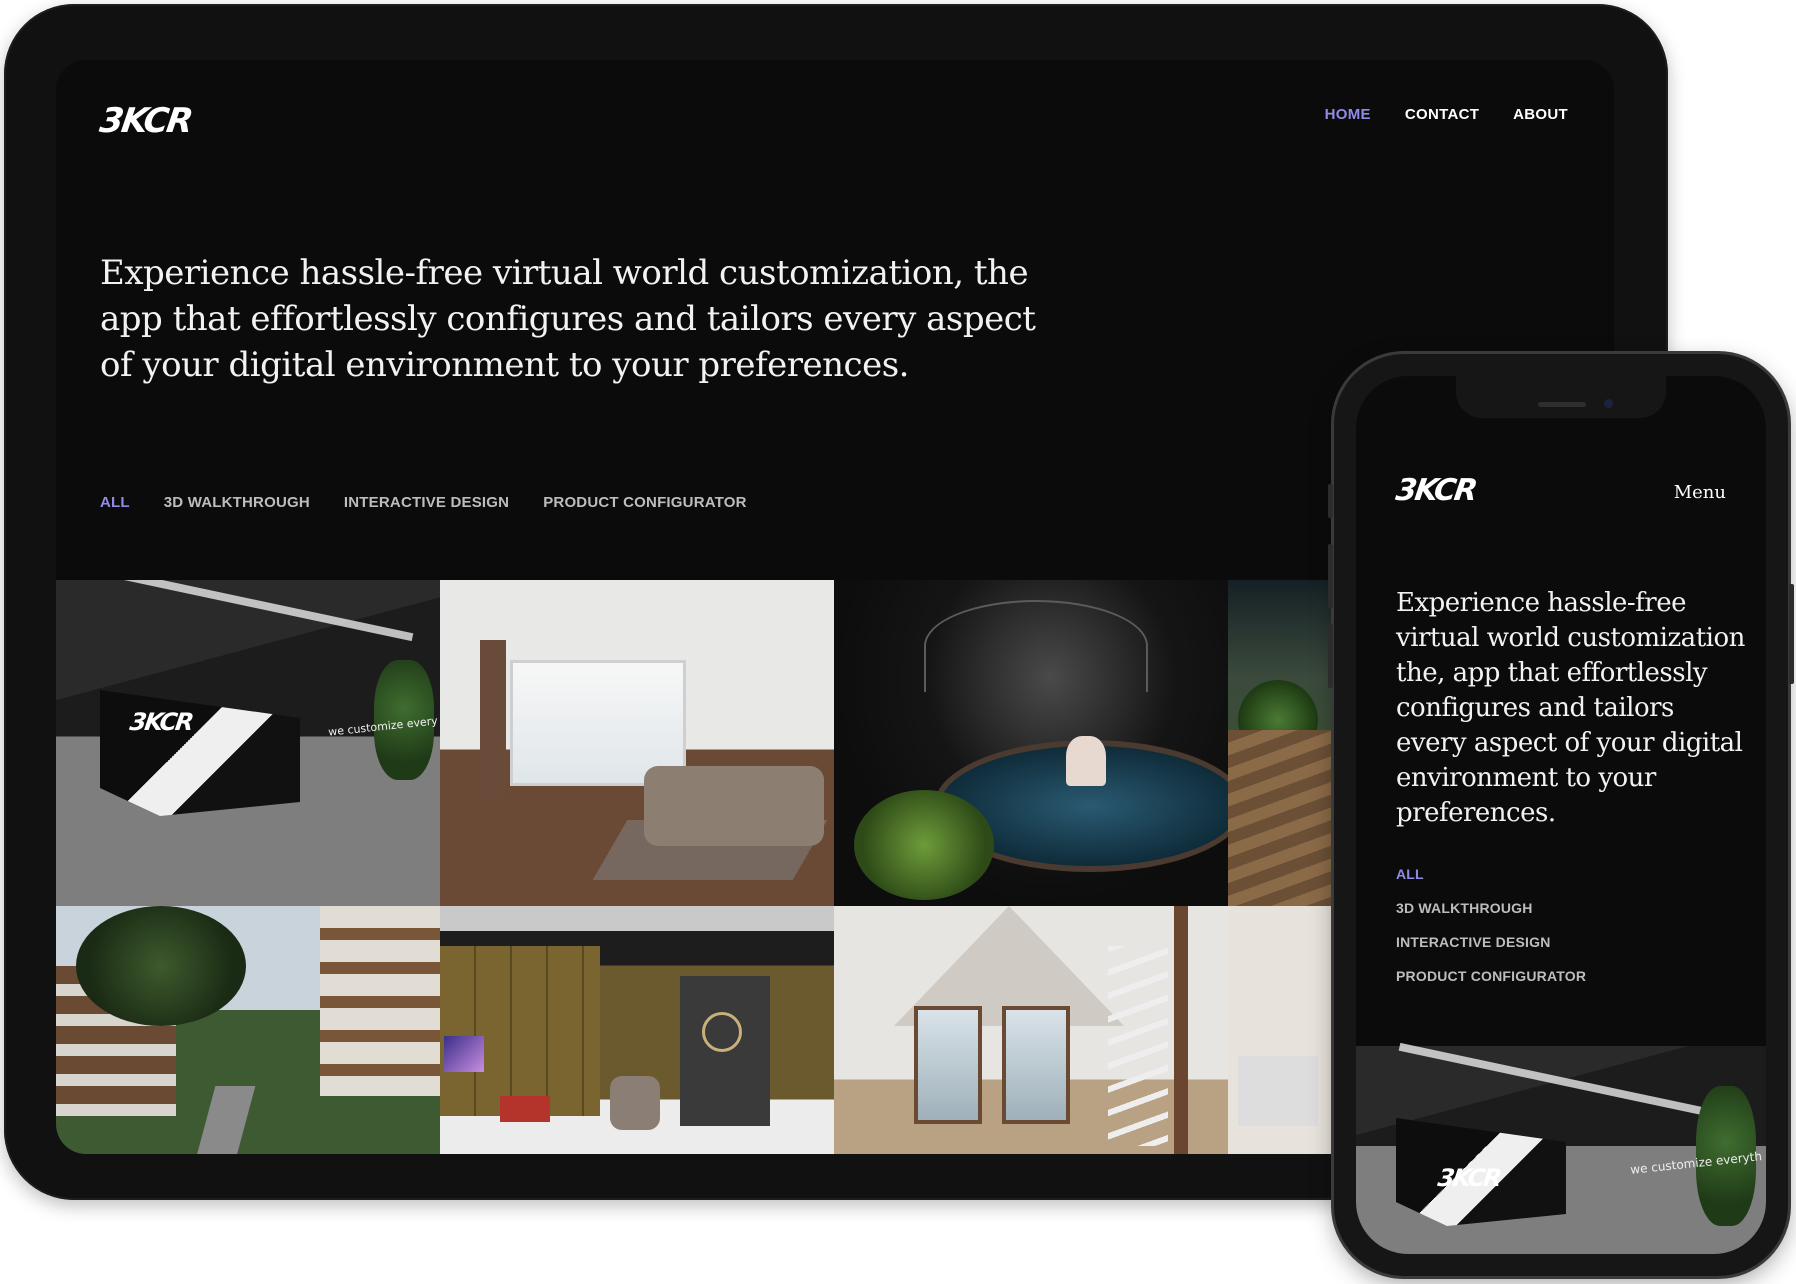 Image resolution: width=1796 pixels, height=1284 pixels. Describe the element at coordinates (1791, 634) in the screenshot. I see `phone-power-button` at that location.